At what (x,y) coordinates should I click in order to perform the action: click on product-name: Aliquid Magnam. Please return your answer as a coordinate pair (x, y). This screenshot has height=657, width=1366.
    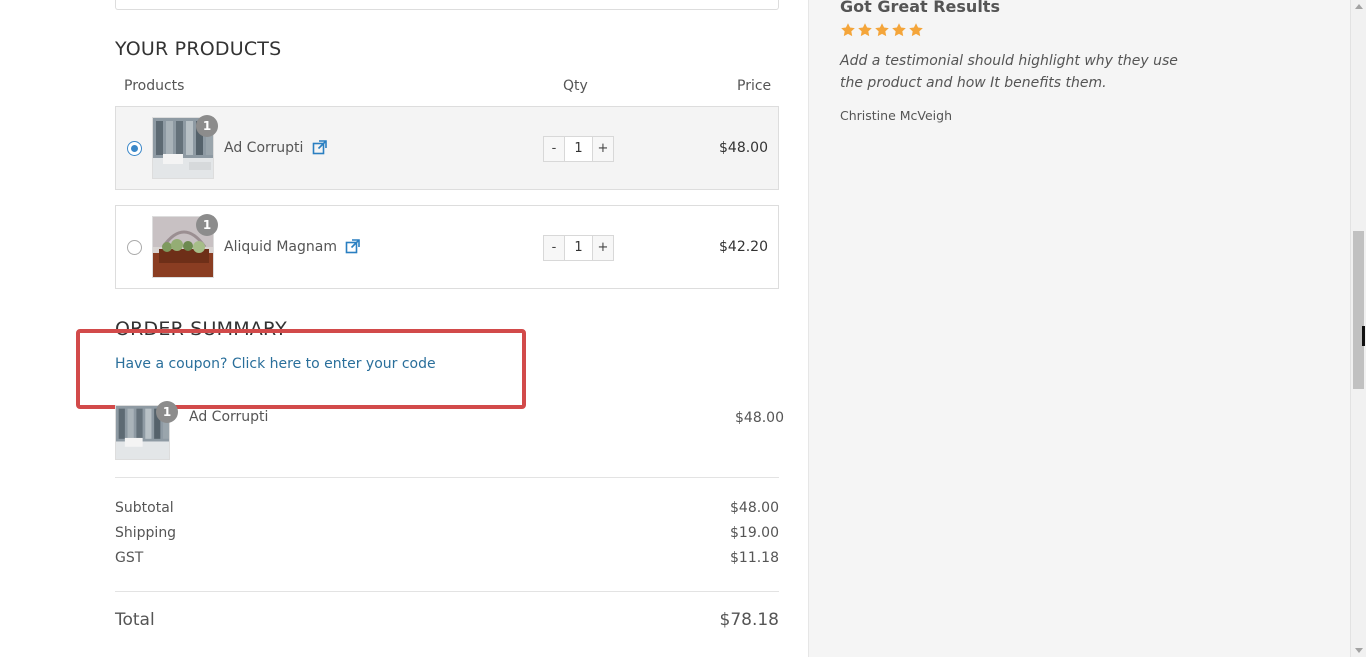
    Looking at the image, I should click on (292, 247).